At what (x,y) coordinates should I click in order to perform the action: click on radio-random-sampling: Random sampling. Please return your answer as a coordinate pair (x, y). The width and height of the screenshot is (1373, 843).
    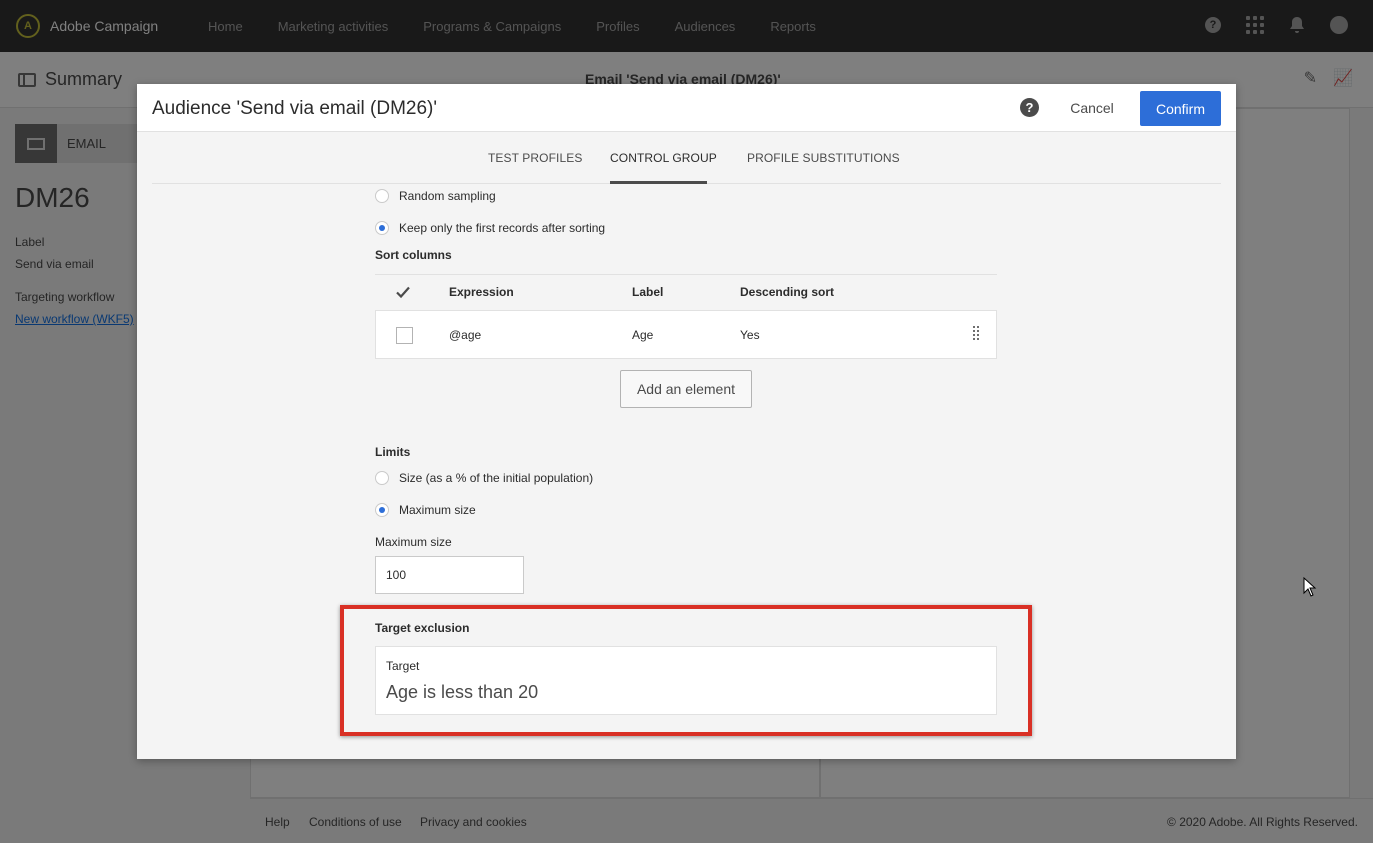
    Looking at the image, I should click on (435, 196).